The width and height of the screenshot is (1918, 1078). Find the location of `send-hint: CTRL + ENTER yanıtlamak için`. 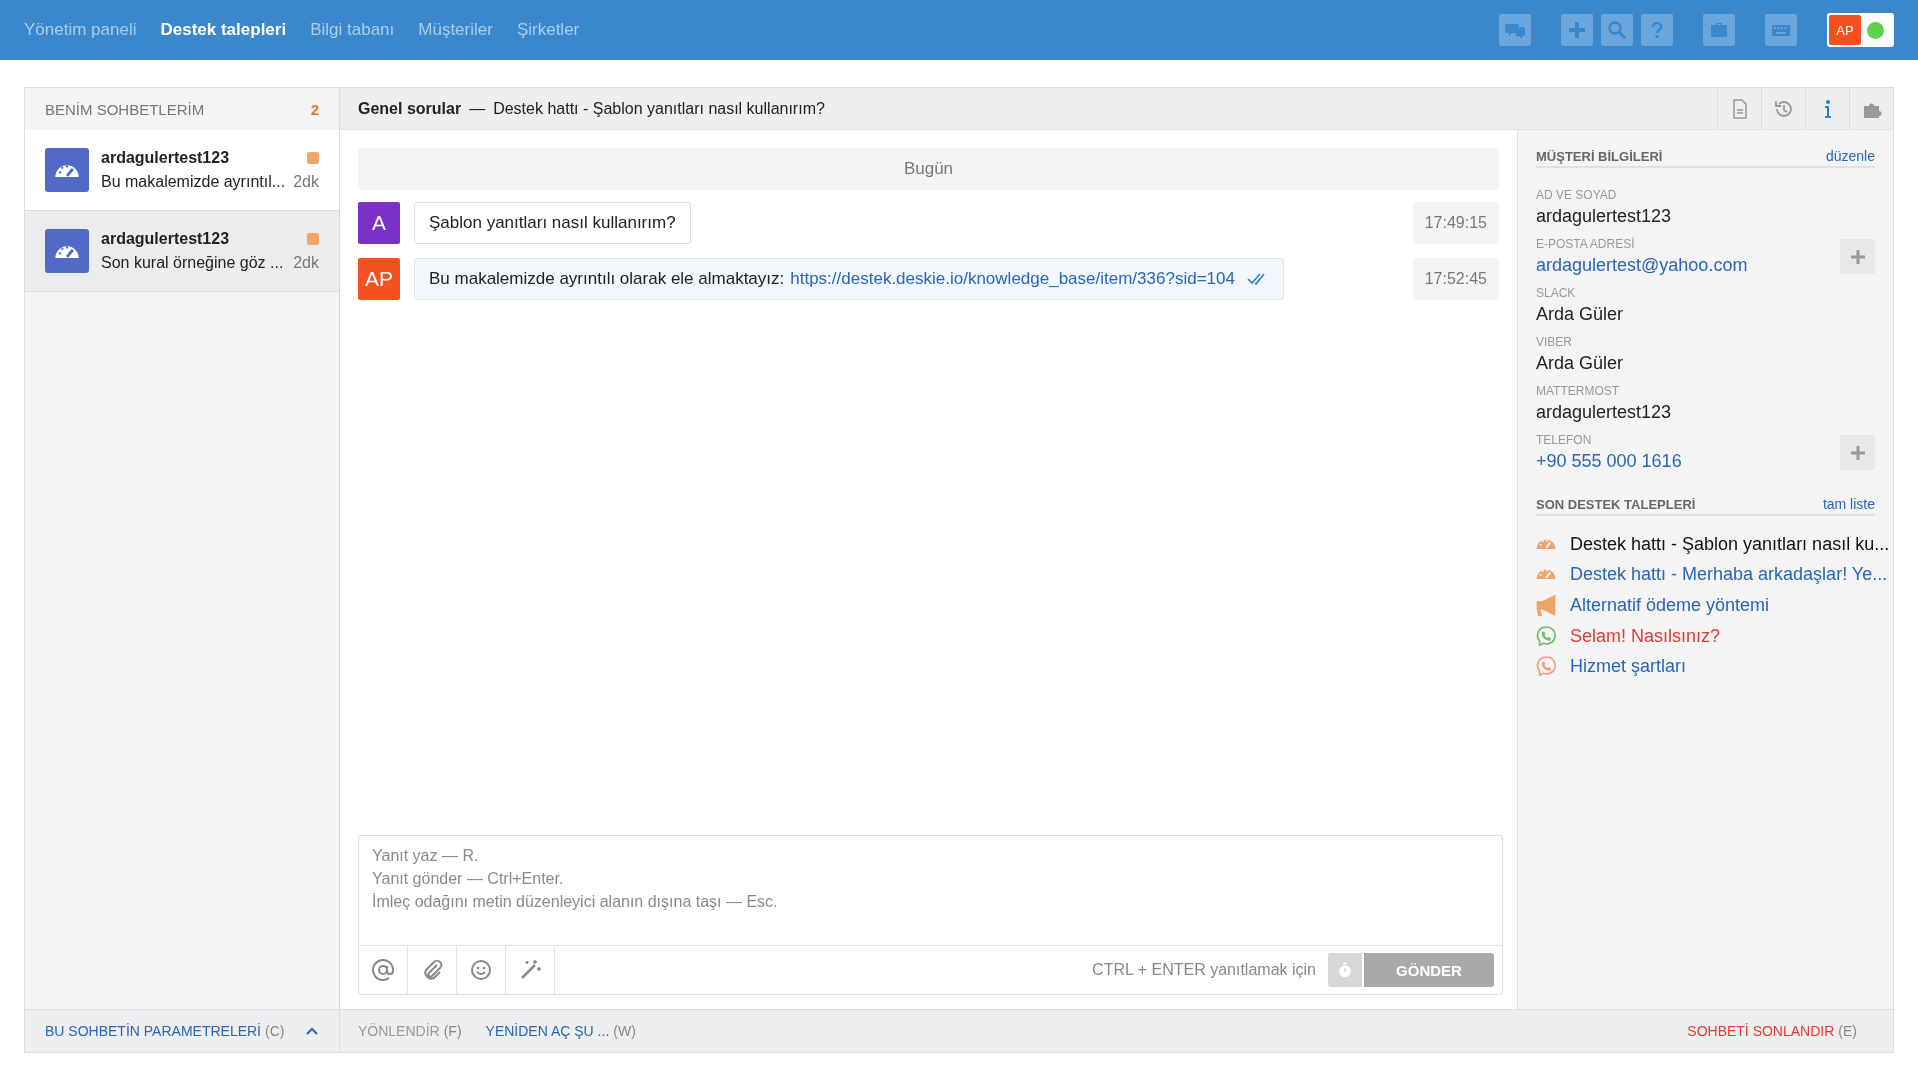

send-hint: CTRL + ENTER yanıtlamak için is located at coordinates (1204, 970).